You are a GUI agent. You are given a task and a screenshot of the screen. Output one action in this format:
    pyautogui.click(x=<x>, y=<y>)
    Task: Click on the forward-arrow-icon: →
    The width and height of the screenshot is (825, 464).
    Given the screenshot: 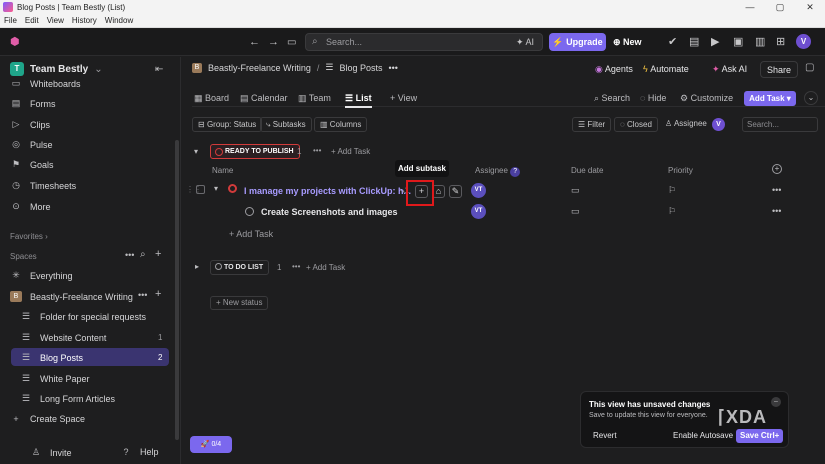 What is the action you would take?
    pyautogui.click(x=273, y=42)
    